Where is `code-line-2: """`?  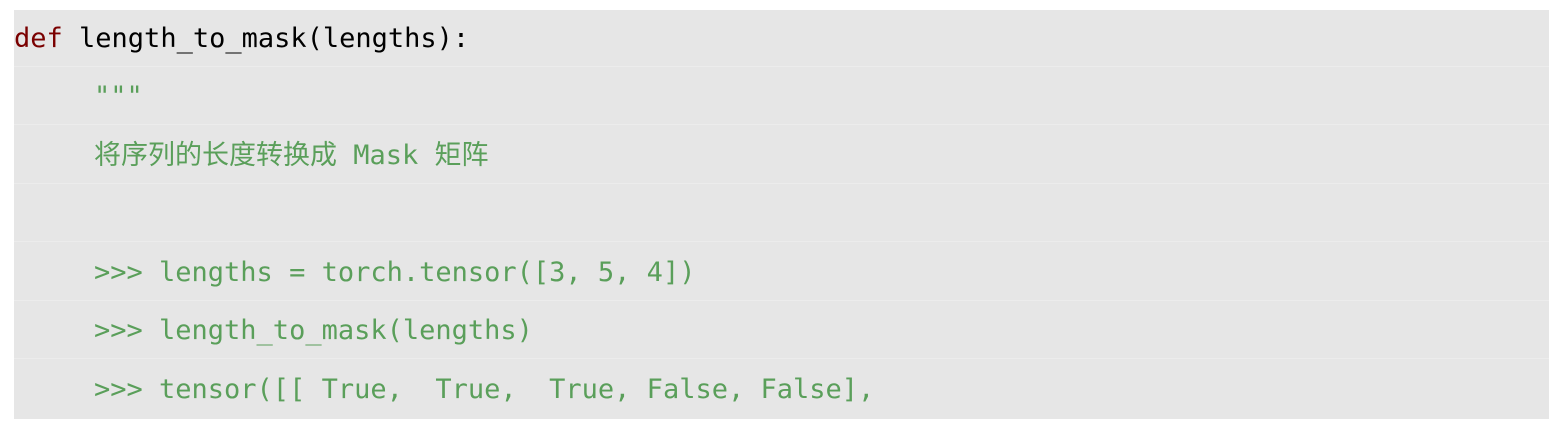 code-line-2: """ is located at coordinates (781, 96).